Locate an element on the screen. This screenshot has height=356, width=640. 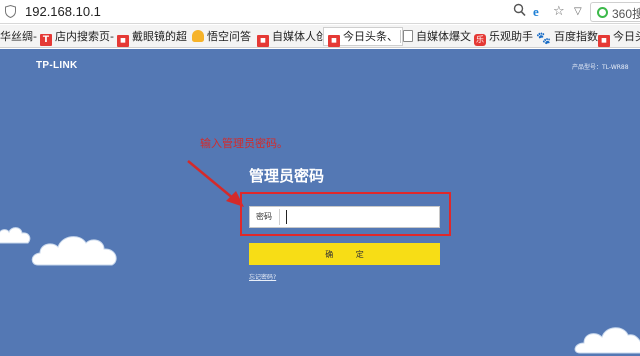
bookmark-item: ■ 今日头条、 is located at coordinates (363, 37).